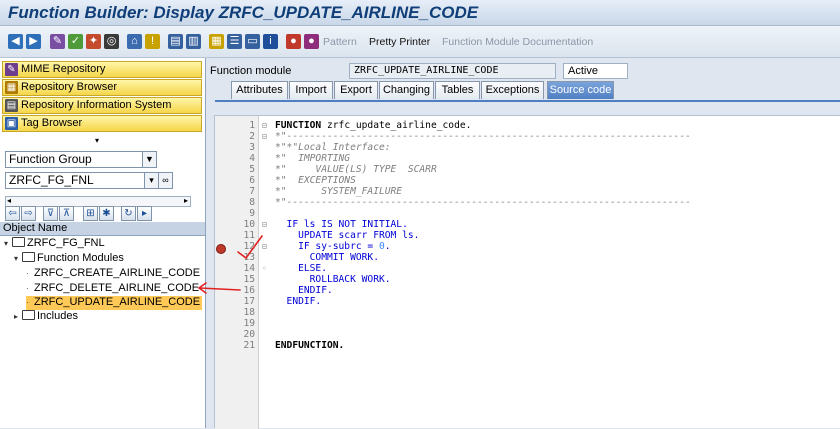  What do you see at coordinates (9, 200) in the screenshot?
I see `scroll-left-icon: ◂` at bounding box center [9, 200].